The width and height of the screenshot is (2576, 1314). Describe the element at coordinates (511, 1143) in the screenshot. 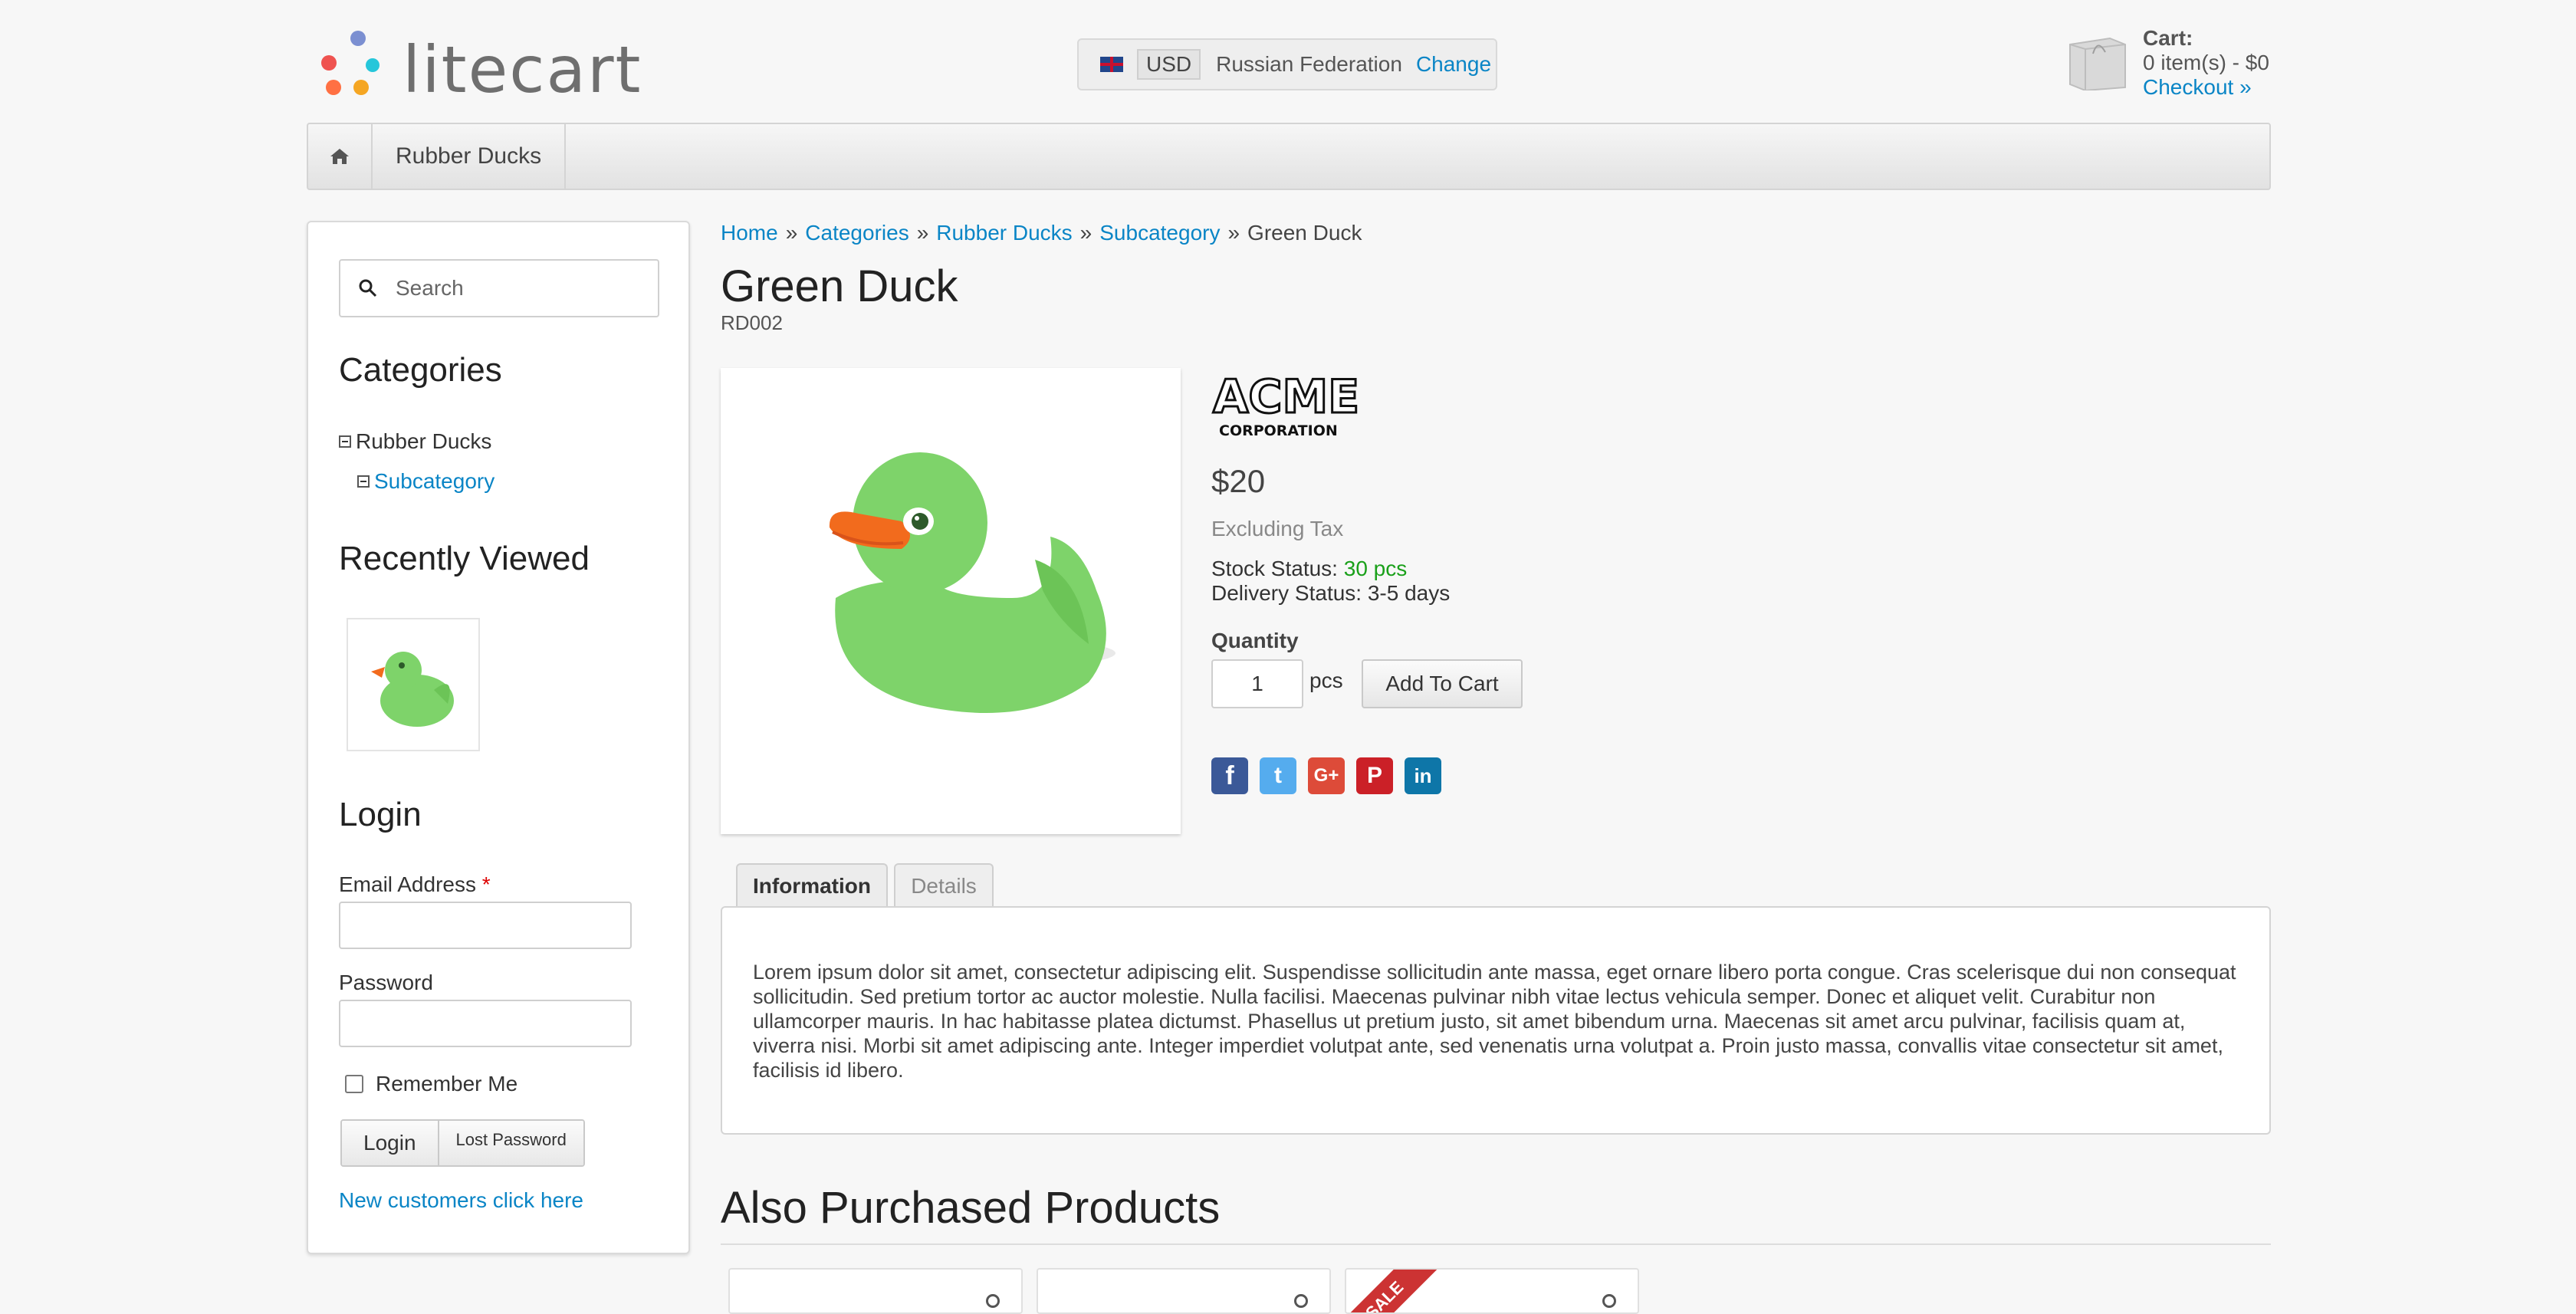

I see `lost-password-button: Lost Password` at that location.